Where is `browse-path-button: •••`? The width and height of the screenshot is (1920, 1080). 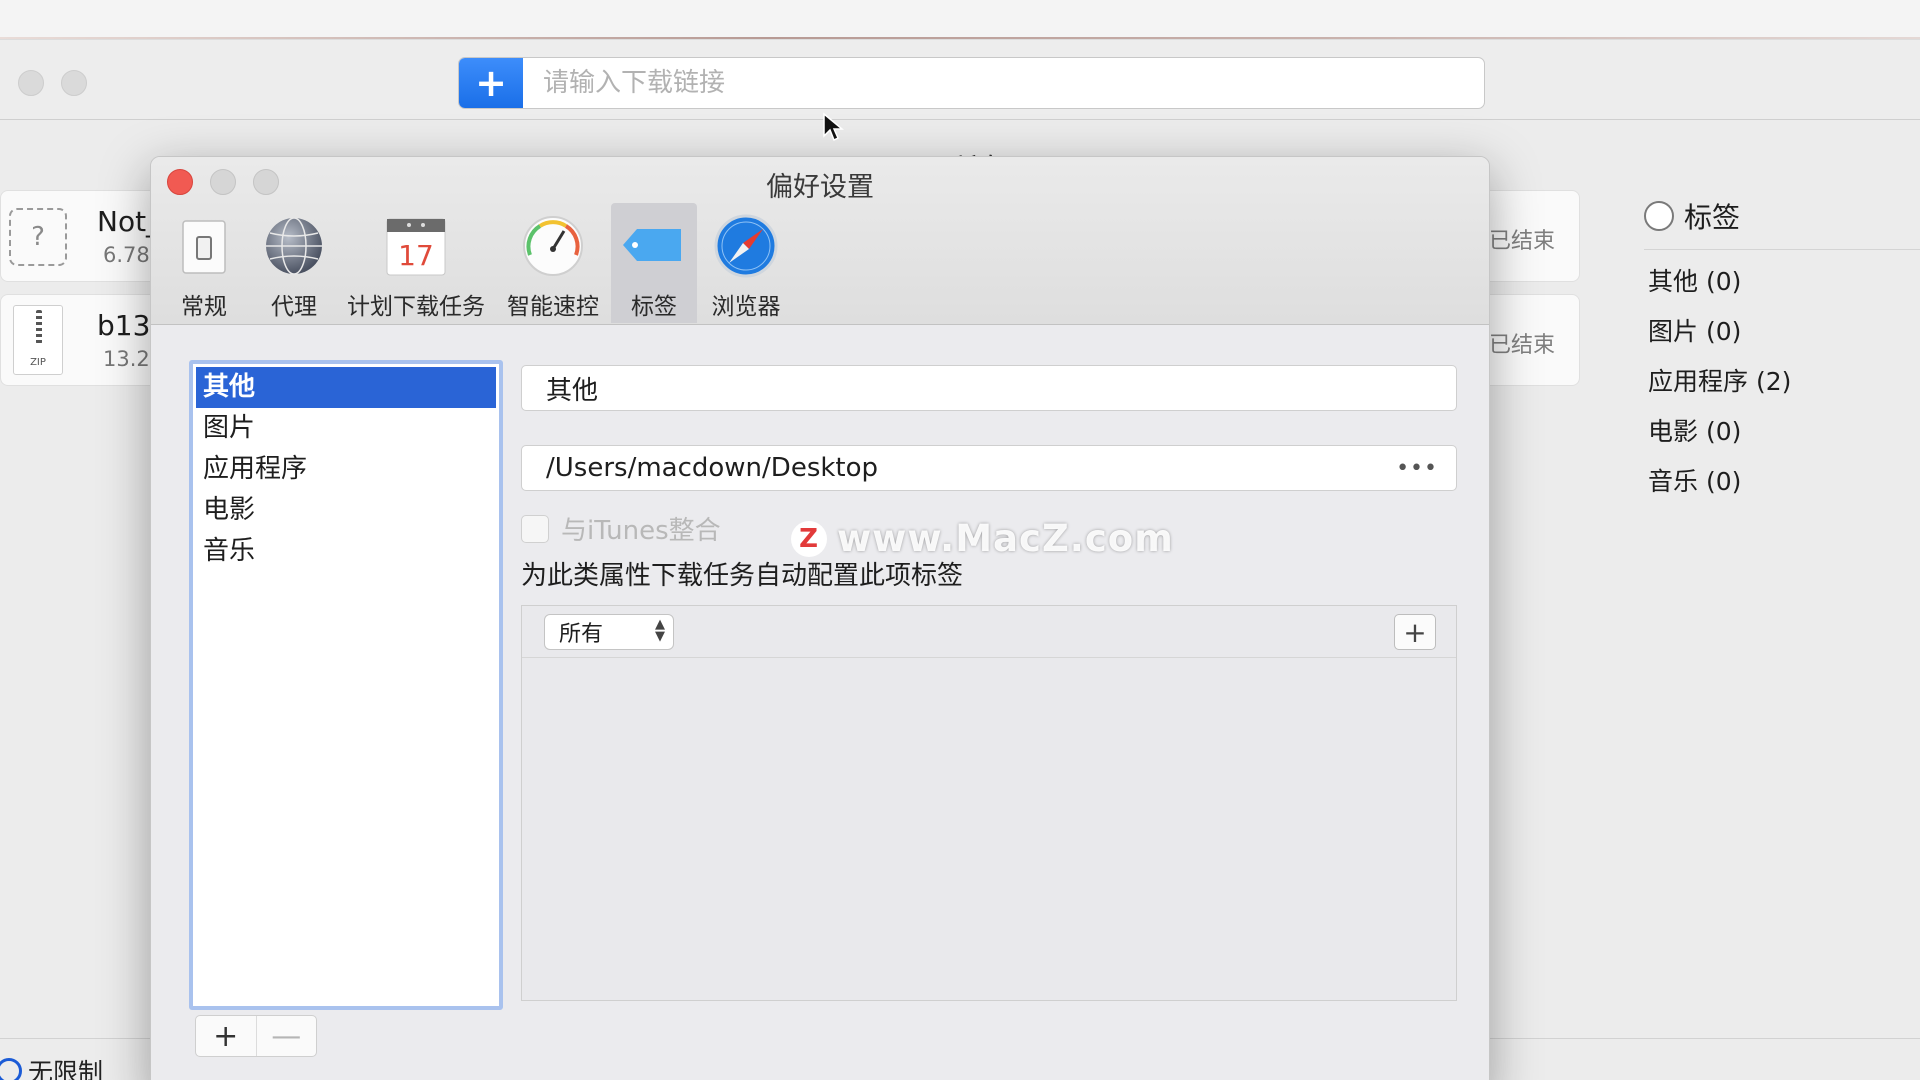 browse-path-button: ••• is located at coordinates (1417, 468).